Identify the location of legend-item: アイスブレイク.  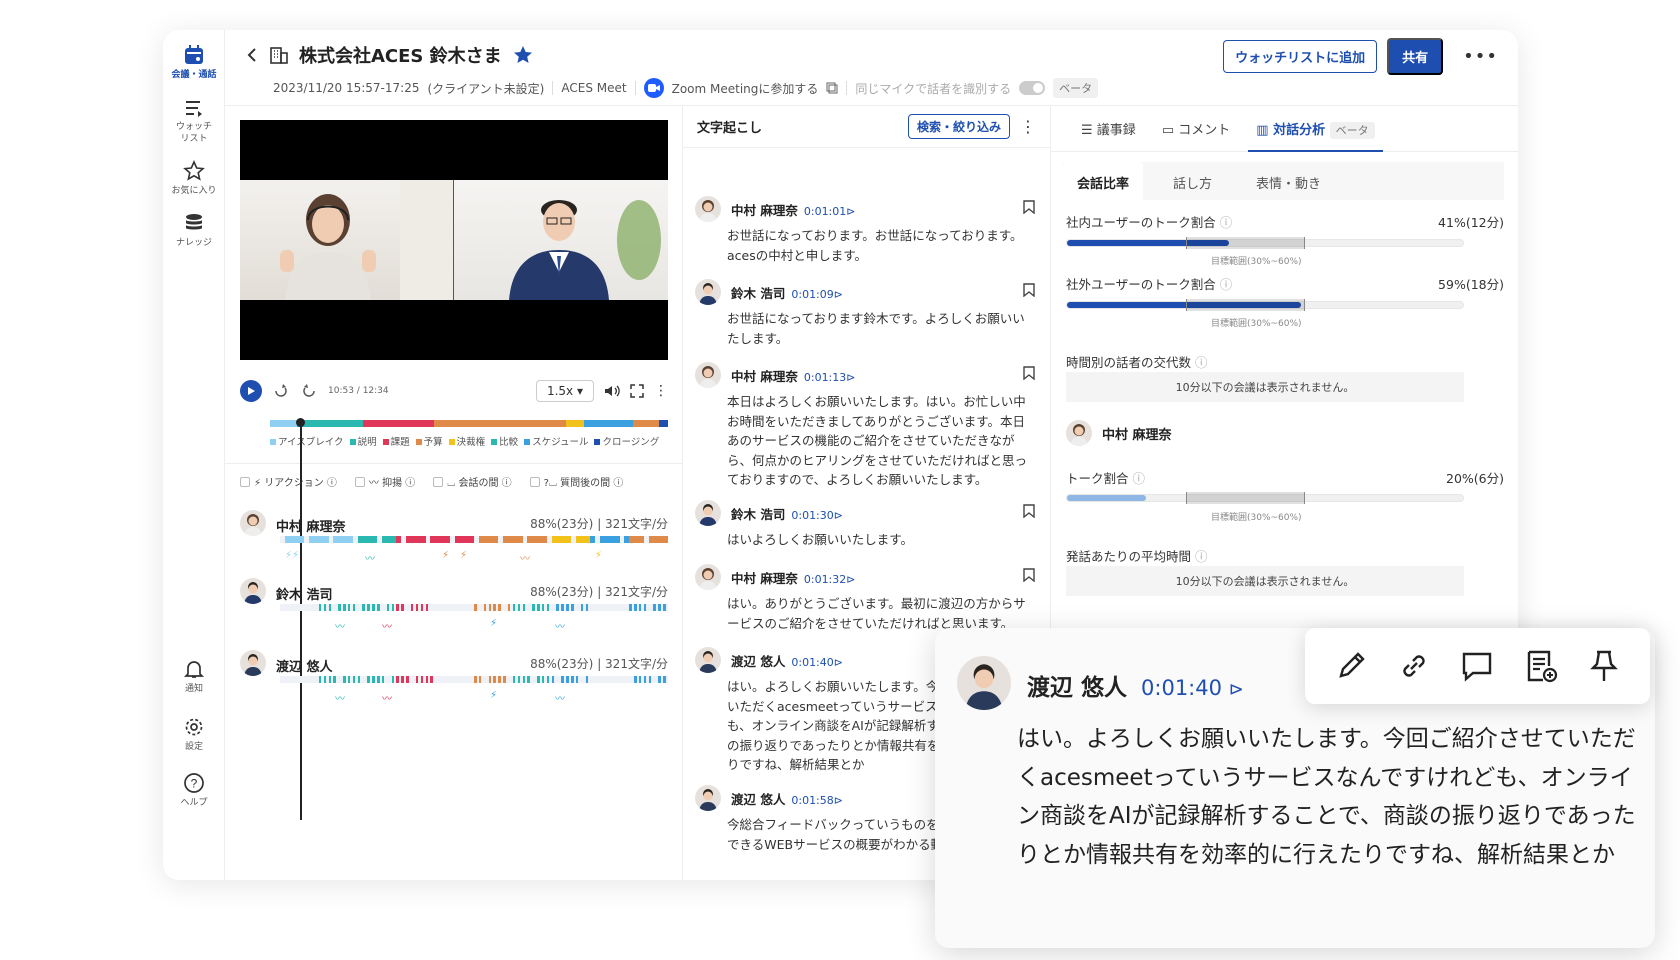
(307, 441).